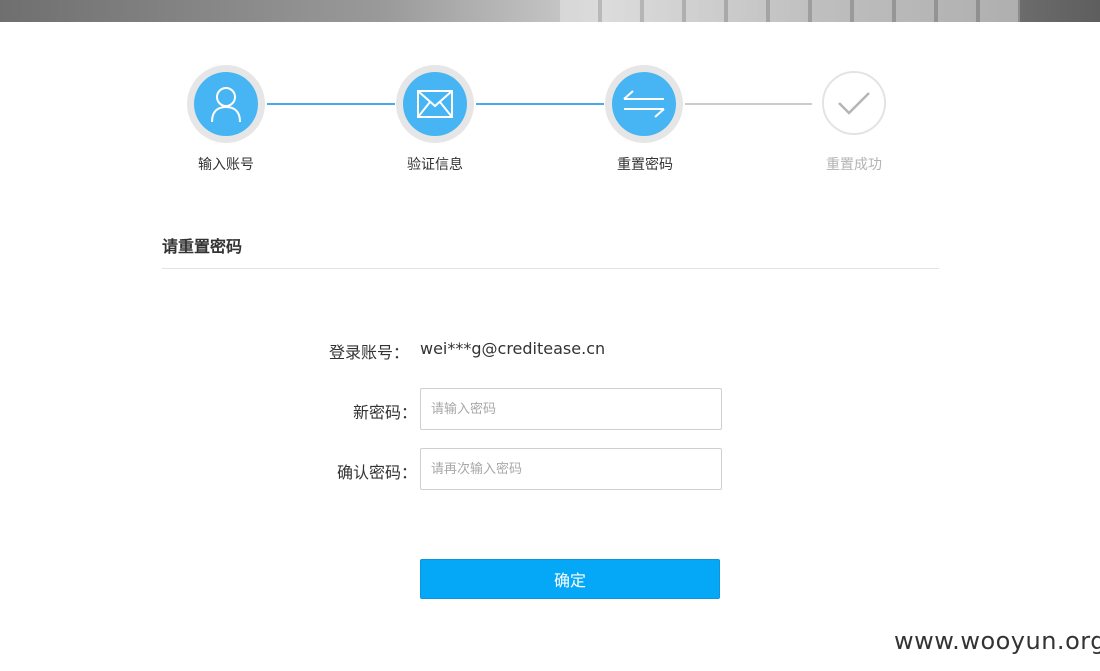  I want to click on envelope-icon, so click(435, 104).